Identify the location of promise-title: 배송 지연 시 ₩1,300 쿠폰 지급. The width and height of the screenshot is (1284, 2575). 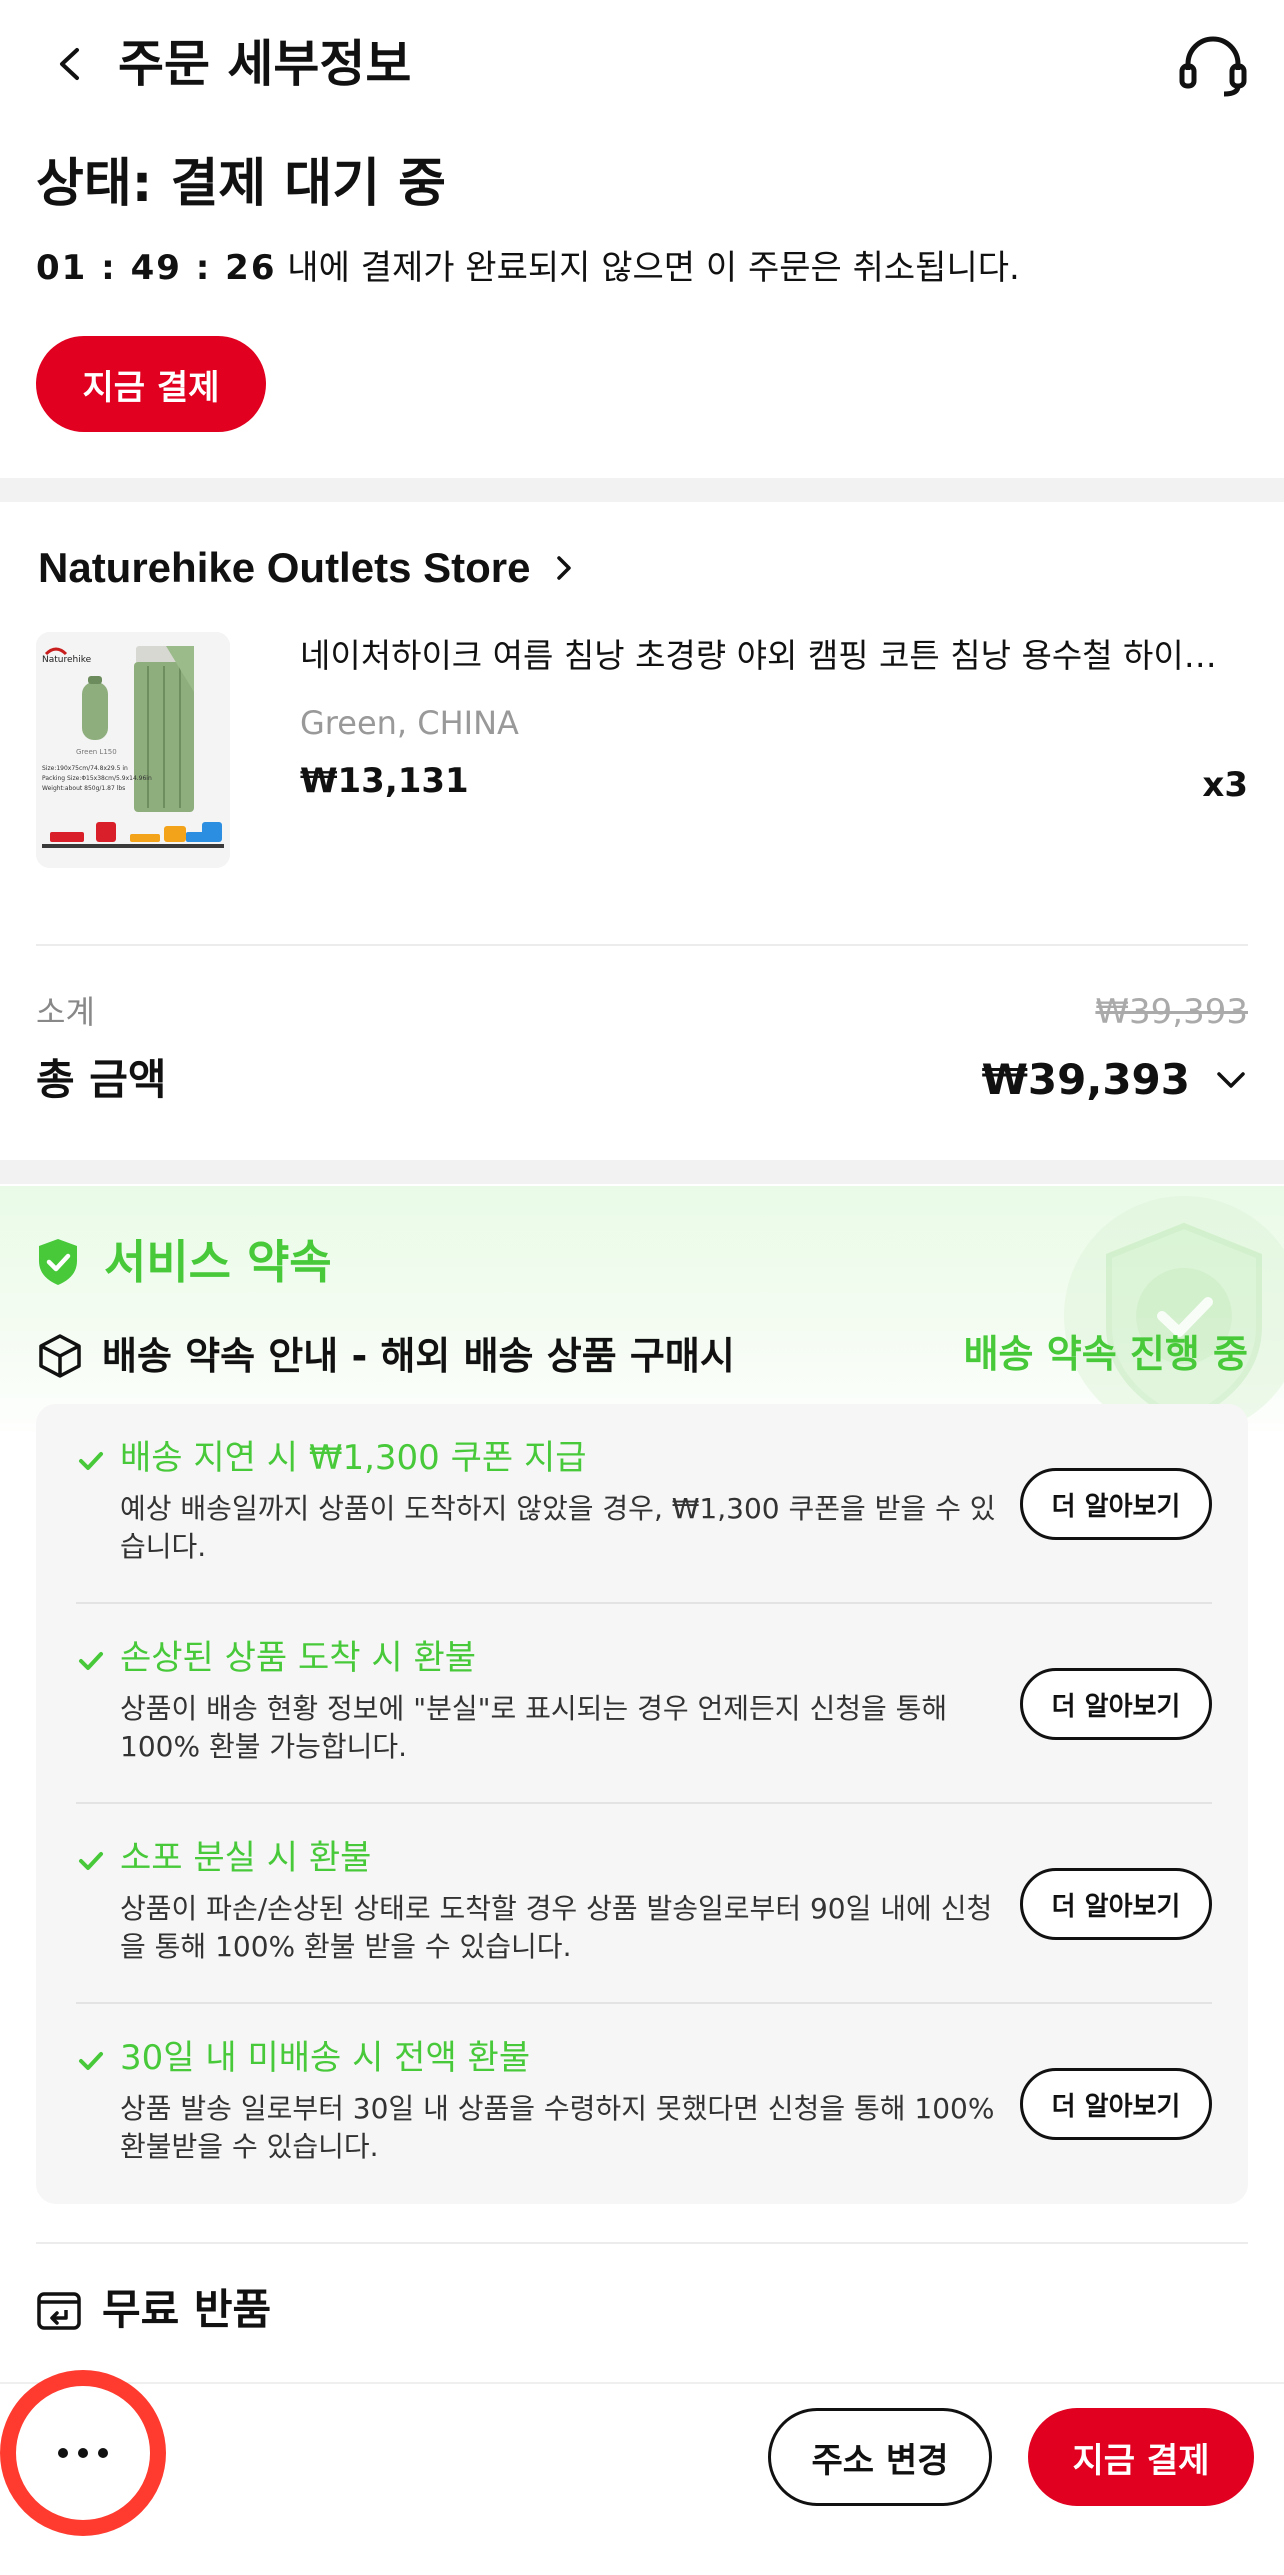
(353, 1458).